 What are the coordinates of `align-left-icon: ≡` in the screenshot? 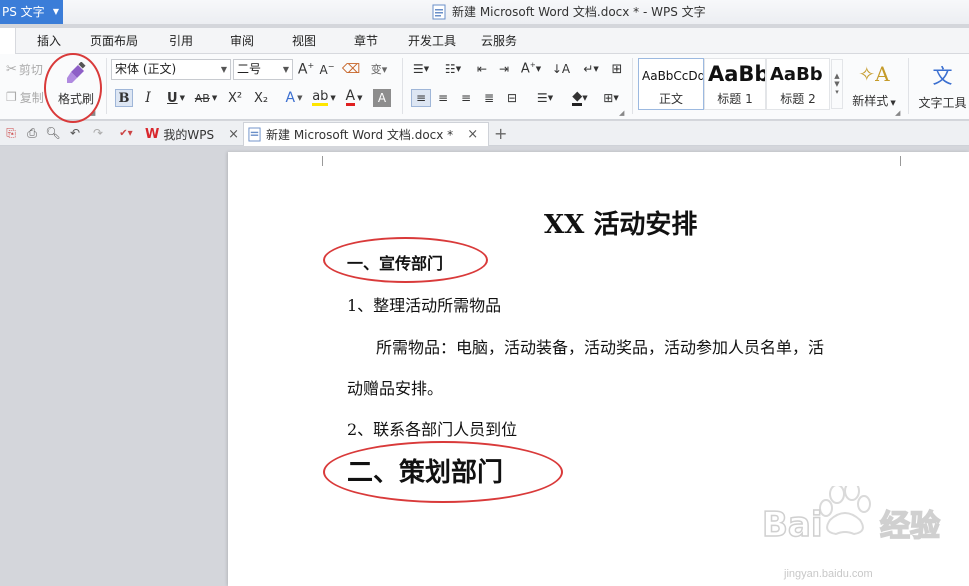 It's located at (421, 98).